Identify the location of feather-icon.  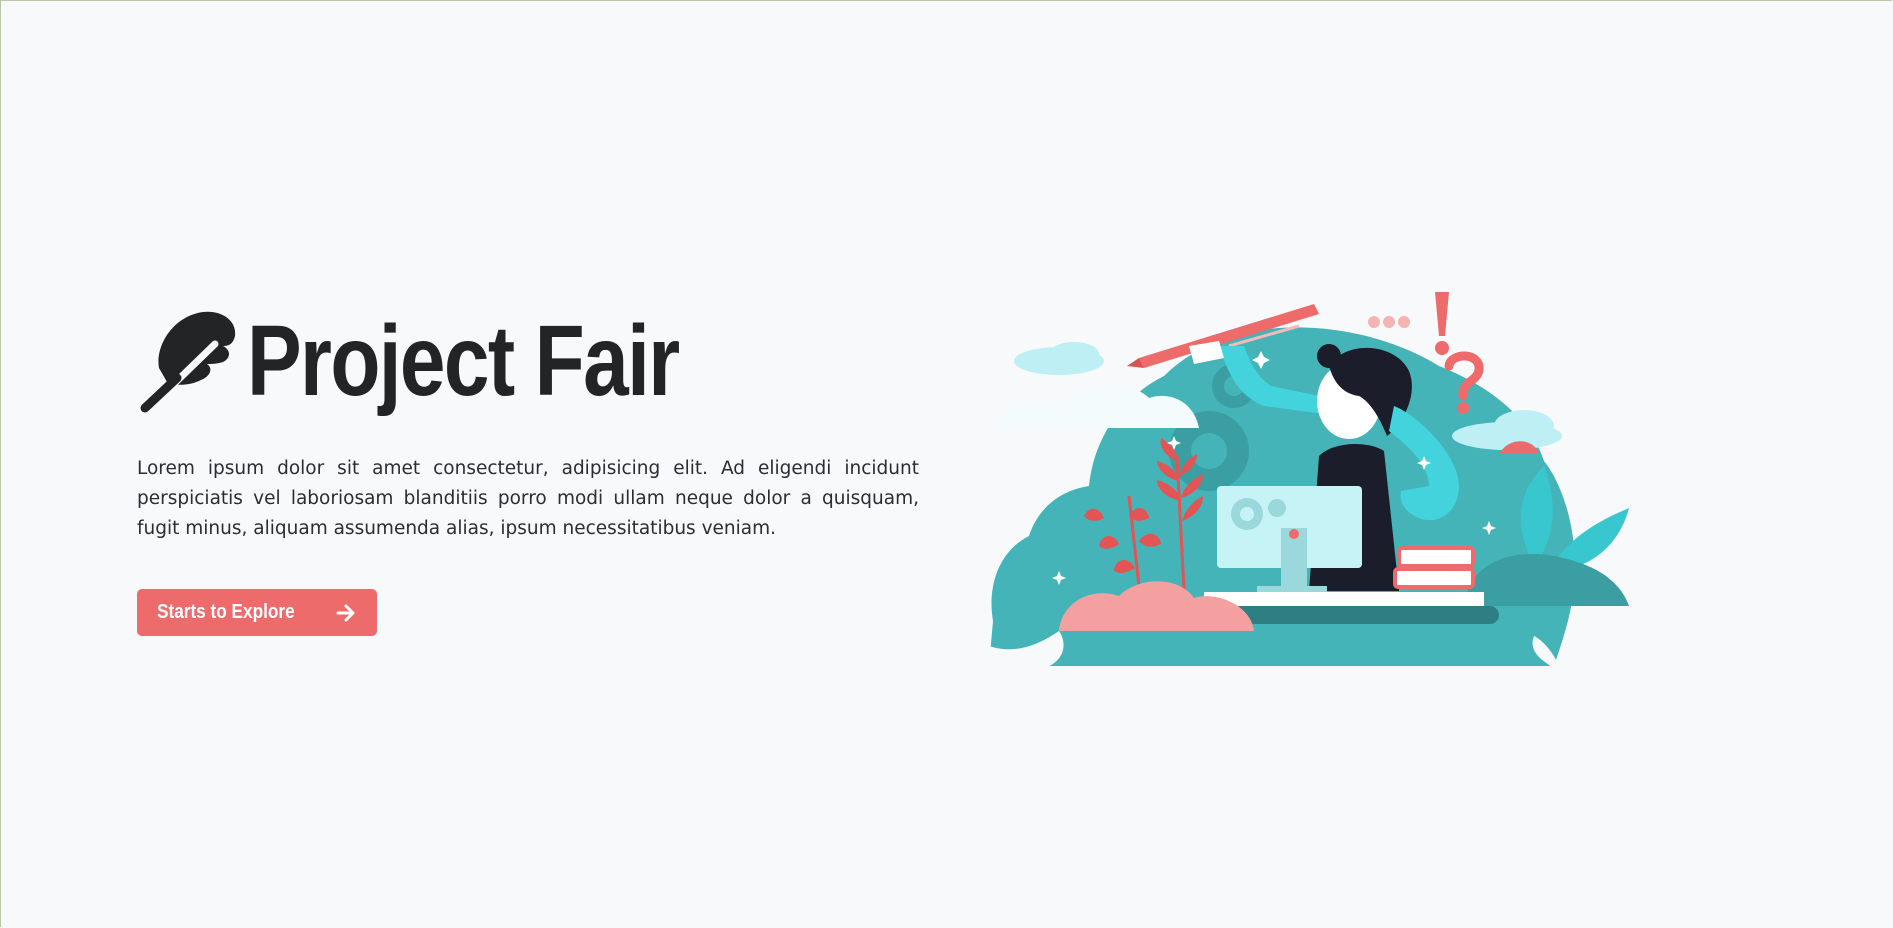
(188, 362).